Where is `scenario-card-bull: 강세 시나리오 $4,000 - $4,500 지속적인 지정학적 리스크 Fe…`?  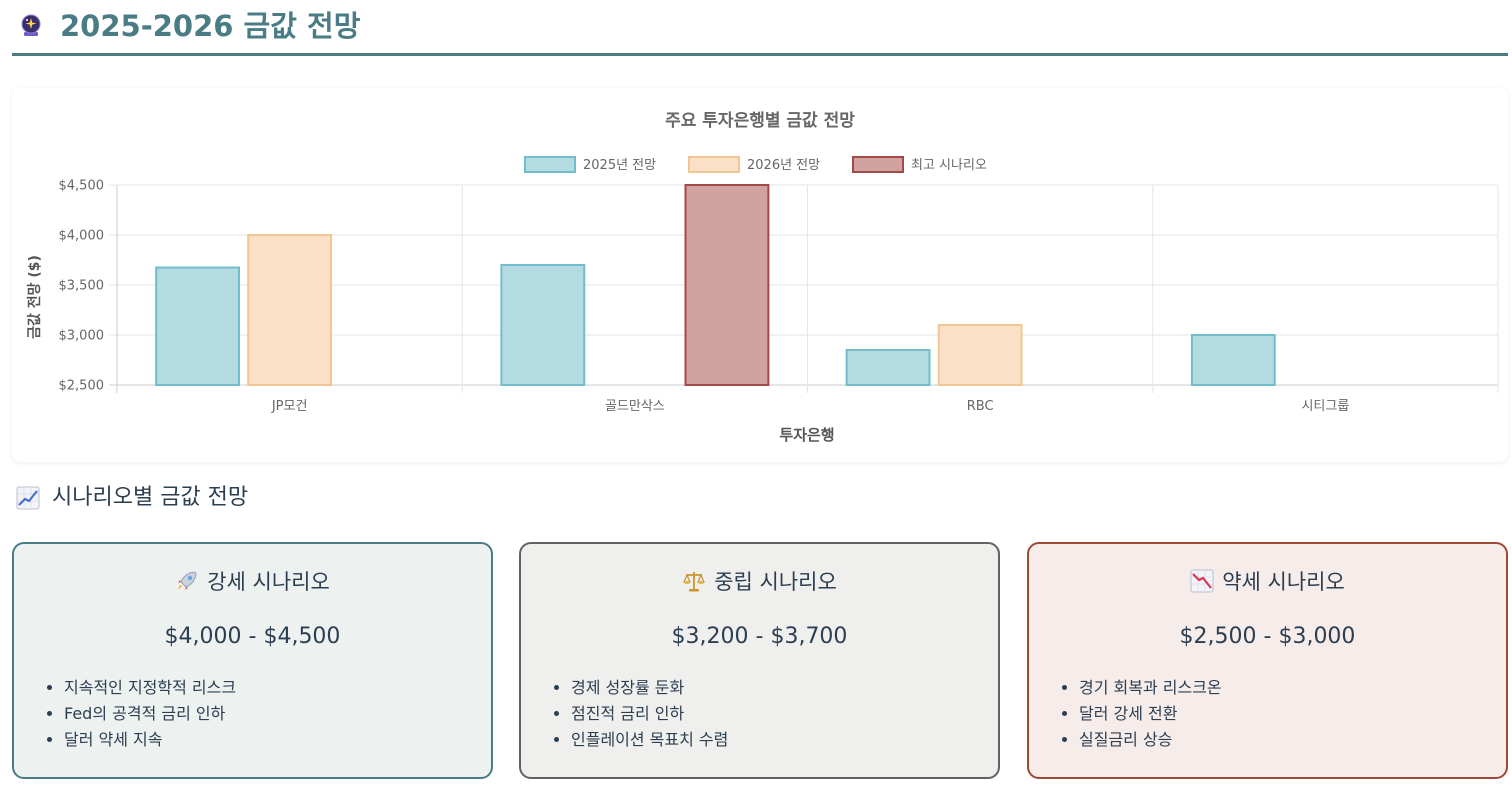
scenario-card-bull: 강세 시나리오 $4,000 - $4,500 지속적인 지정학적 리스크 Fe… is located at coordinates (252, 660).